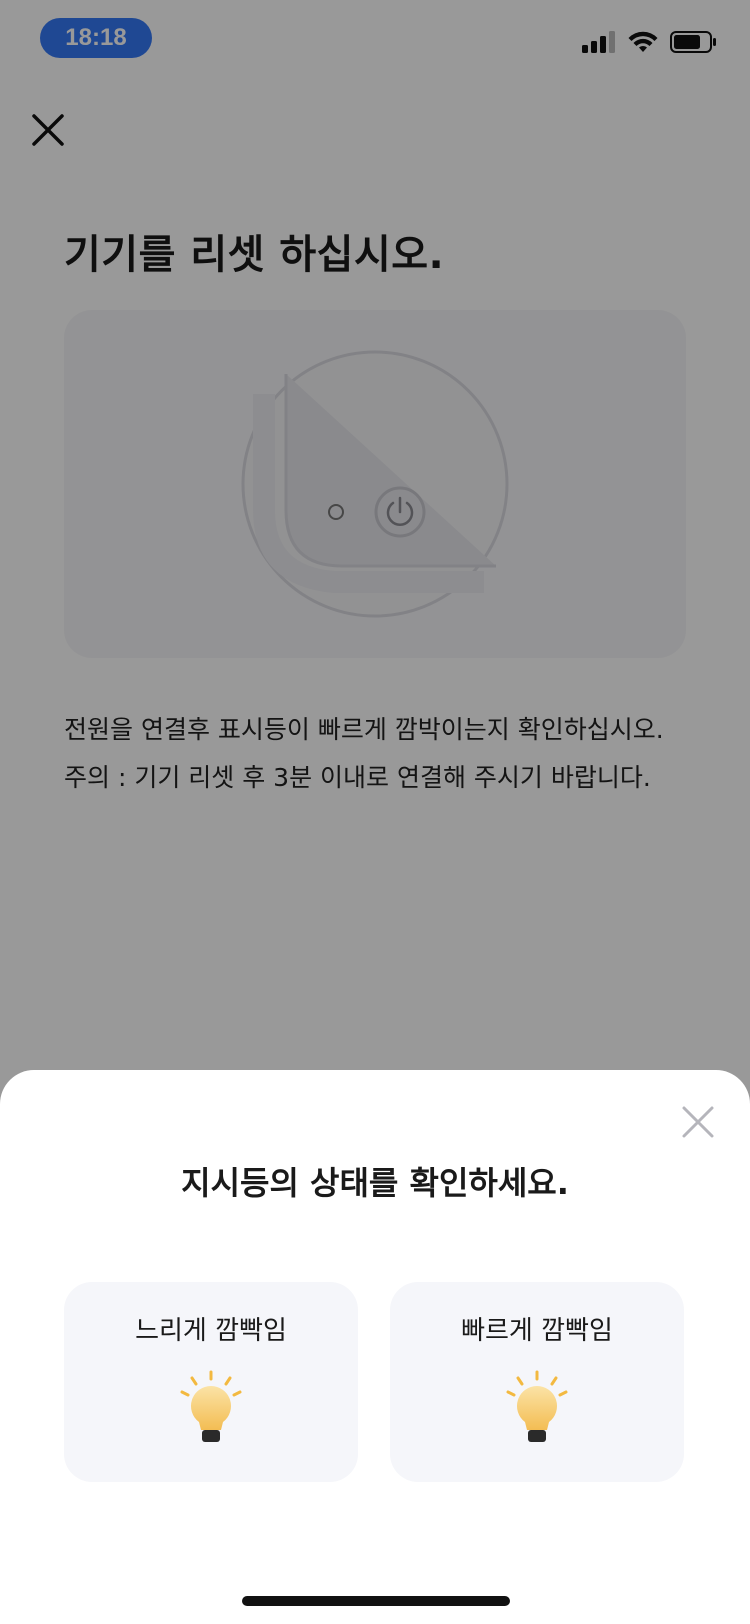 Image resolution: width=750 pixels, height=1624 pixels. Describe the element at coordinates (537, 1331) in the screenshot. I see `option-fast-blink-label: 빠르게 깜빡임` at that location.